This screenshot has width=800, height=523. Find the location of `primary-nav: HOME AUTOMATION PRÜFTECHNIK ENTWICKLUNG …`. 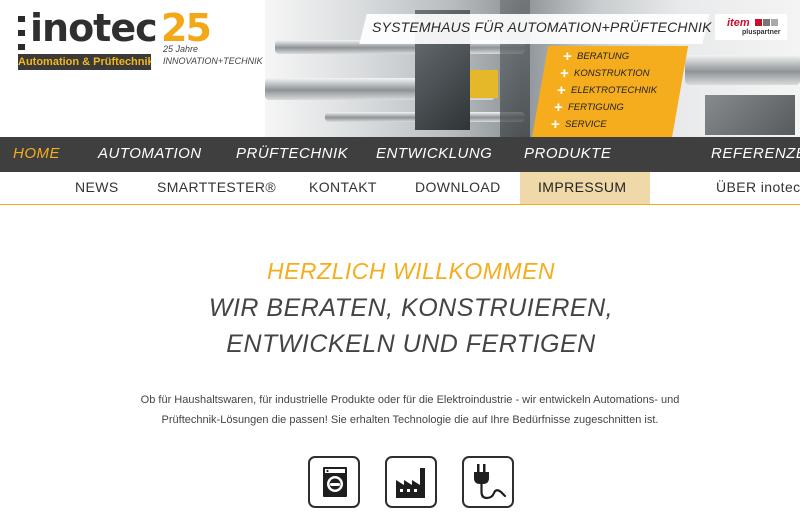

primary-nav: HOME AUTOMATION PRÜFTECHNIK ENTWICKLUNG … is located at coordinates (400, 154).